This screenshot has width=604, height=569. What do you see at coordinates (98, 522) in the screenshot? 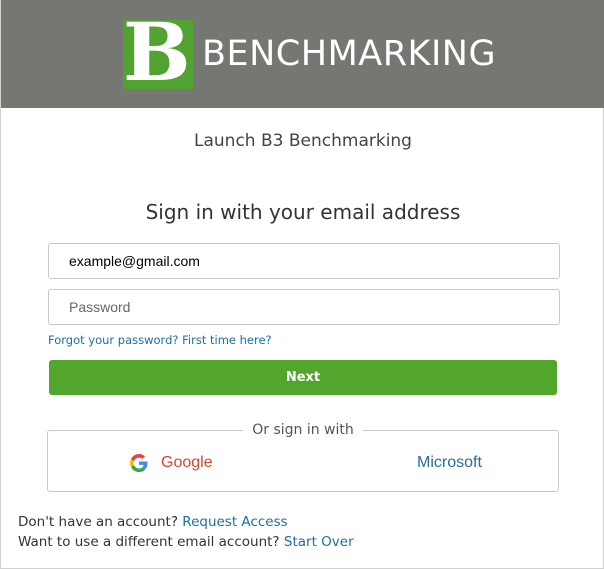
I see `no-account-text: Don't have an account?` at bounding box center [98, 522].